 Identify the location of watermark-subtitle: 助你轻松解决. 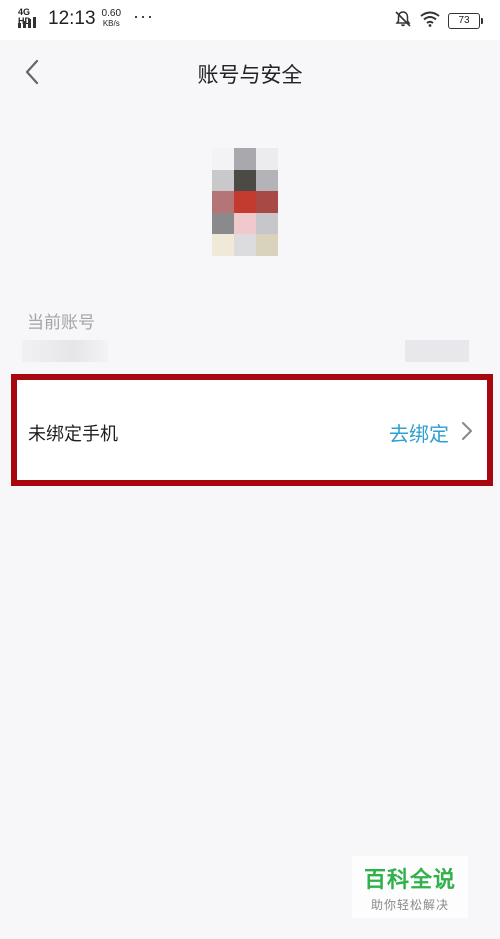
(409, 905).